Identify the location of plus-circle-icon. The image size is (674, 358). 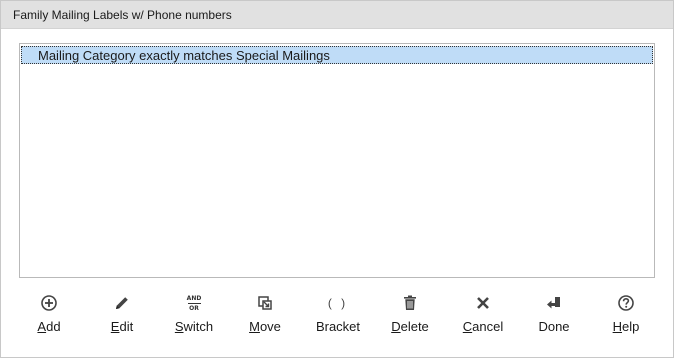
(49, 303).